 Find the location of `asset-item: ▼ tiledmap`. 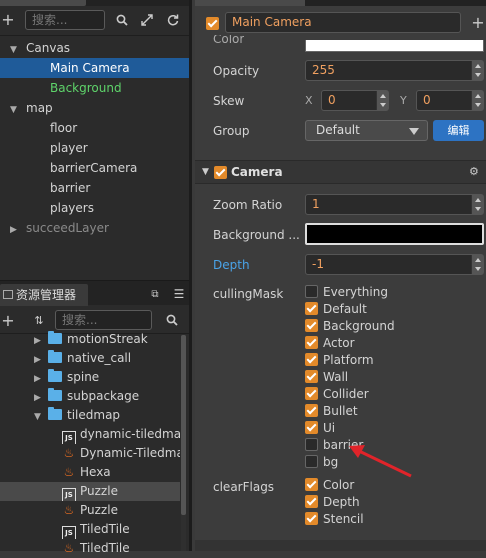

asset-item: ▼ tiledmap is located at coordinates (90, 415).